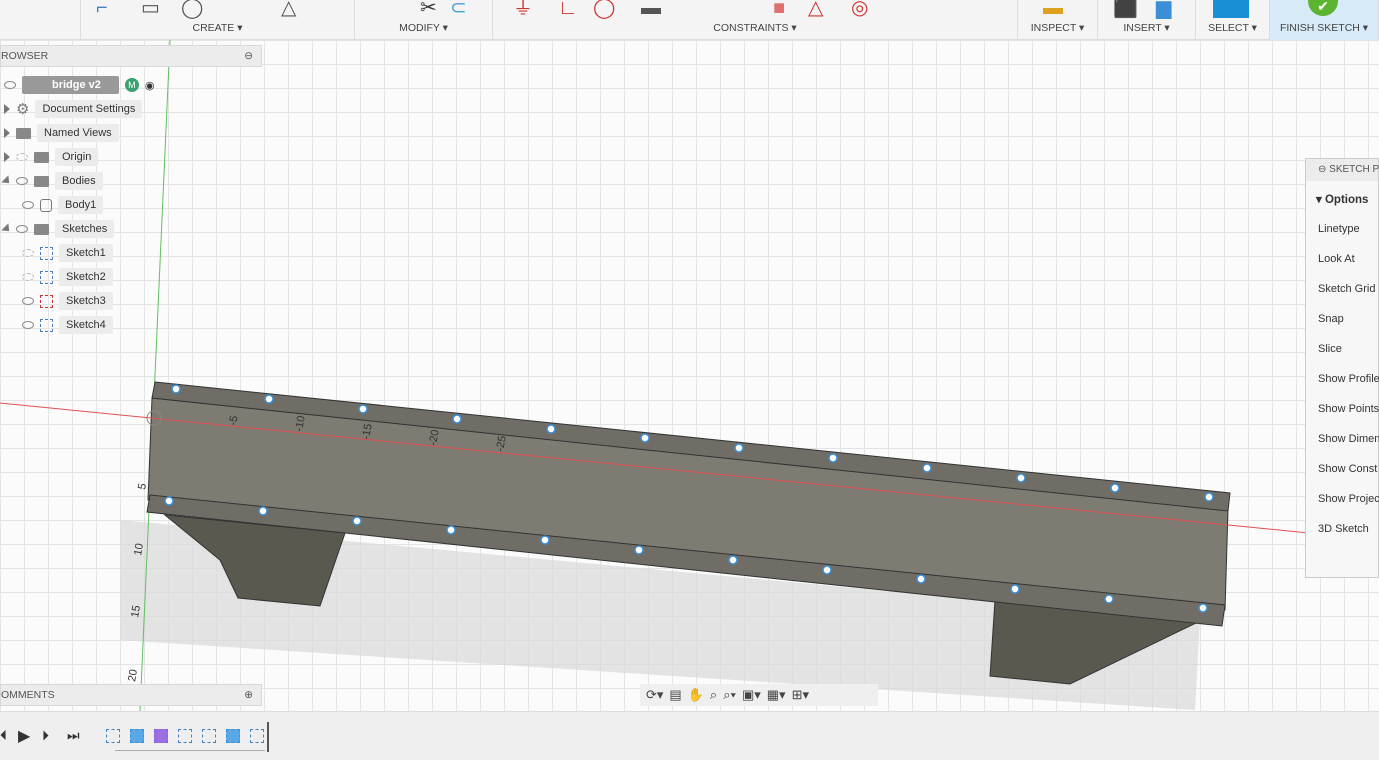 This screenshot has height=760, width=1379. What do you see at coordinates (67, 325) in the screenshot?
I see `browser-item: Sketch4` at bounding box center [67, 325].